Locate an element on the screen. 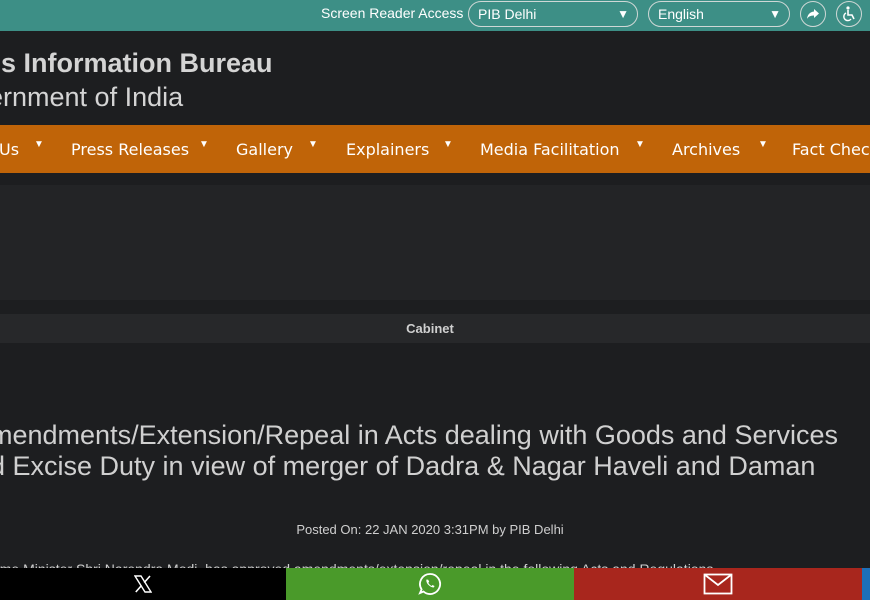 The height and width of the screenshot is (600, 870). language-select-value: English is located at coordinates (681, 14).